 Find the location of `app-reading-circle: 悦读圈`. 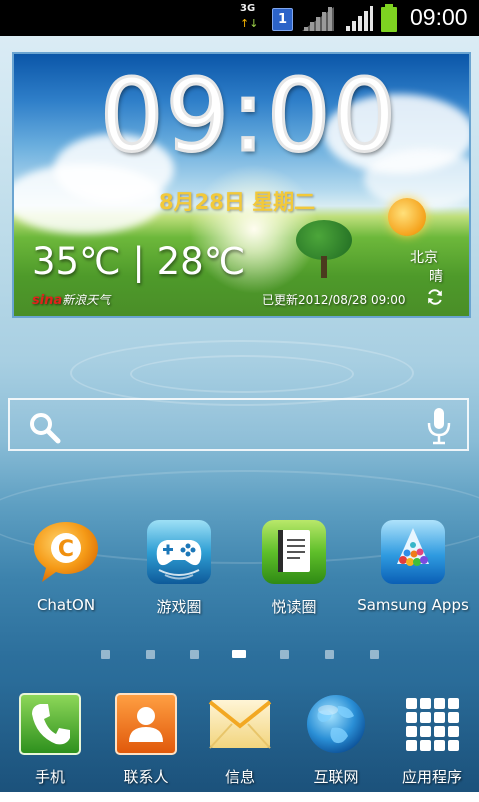

app-reading-circle: 悦读圈 is located at coordinates (294, 567).